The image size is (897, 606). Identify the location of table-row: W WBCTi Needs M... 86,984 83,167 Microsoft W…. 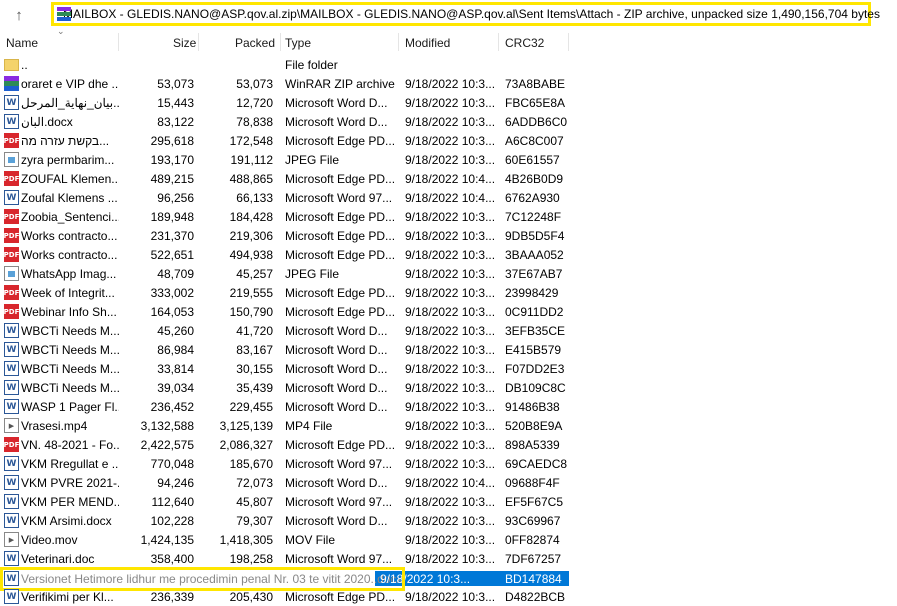
(448, 349).